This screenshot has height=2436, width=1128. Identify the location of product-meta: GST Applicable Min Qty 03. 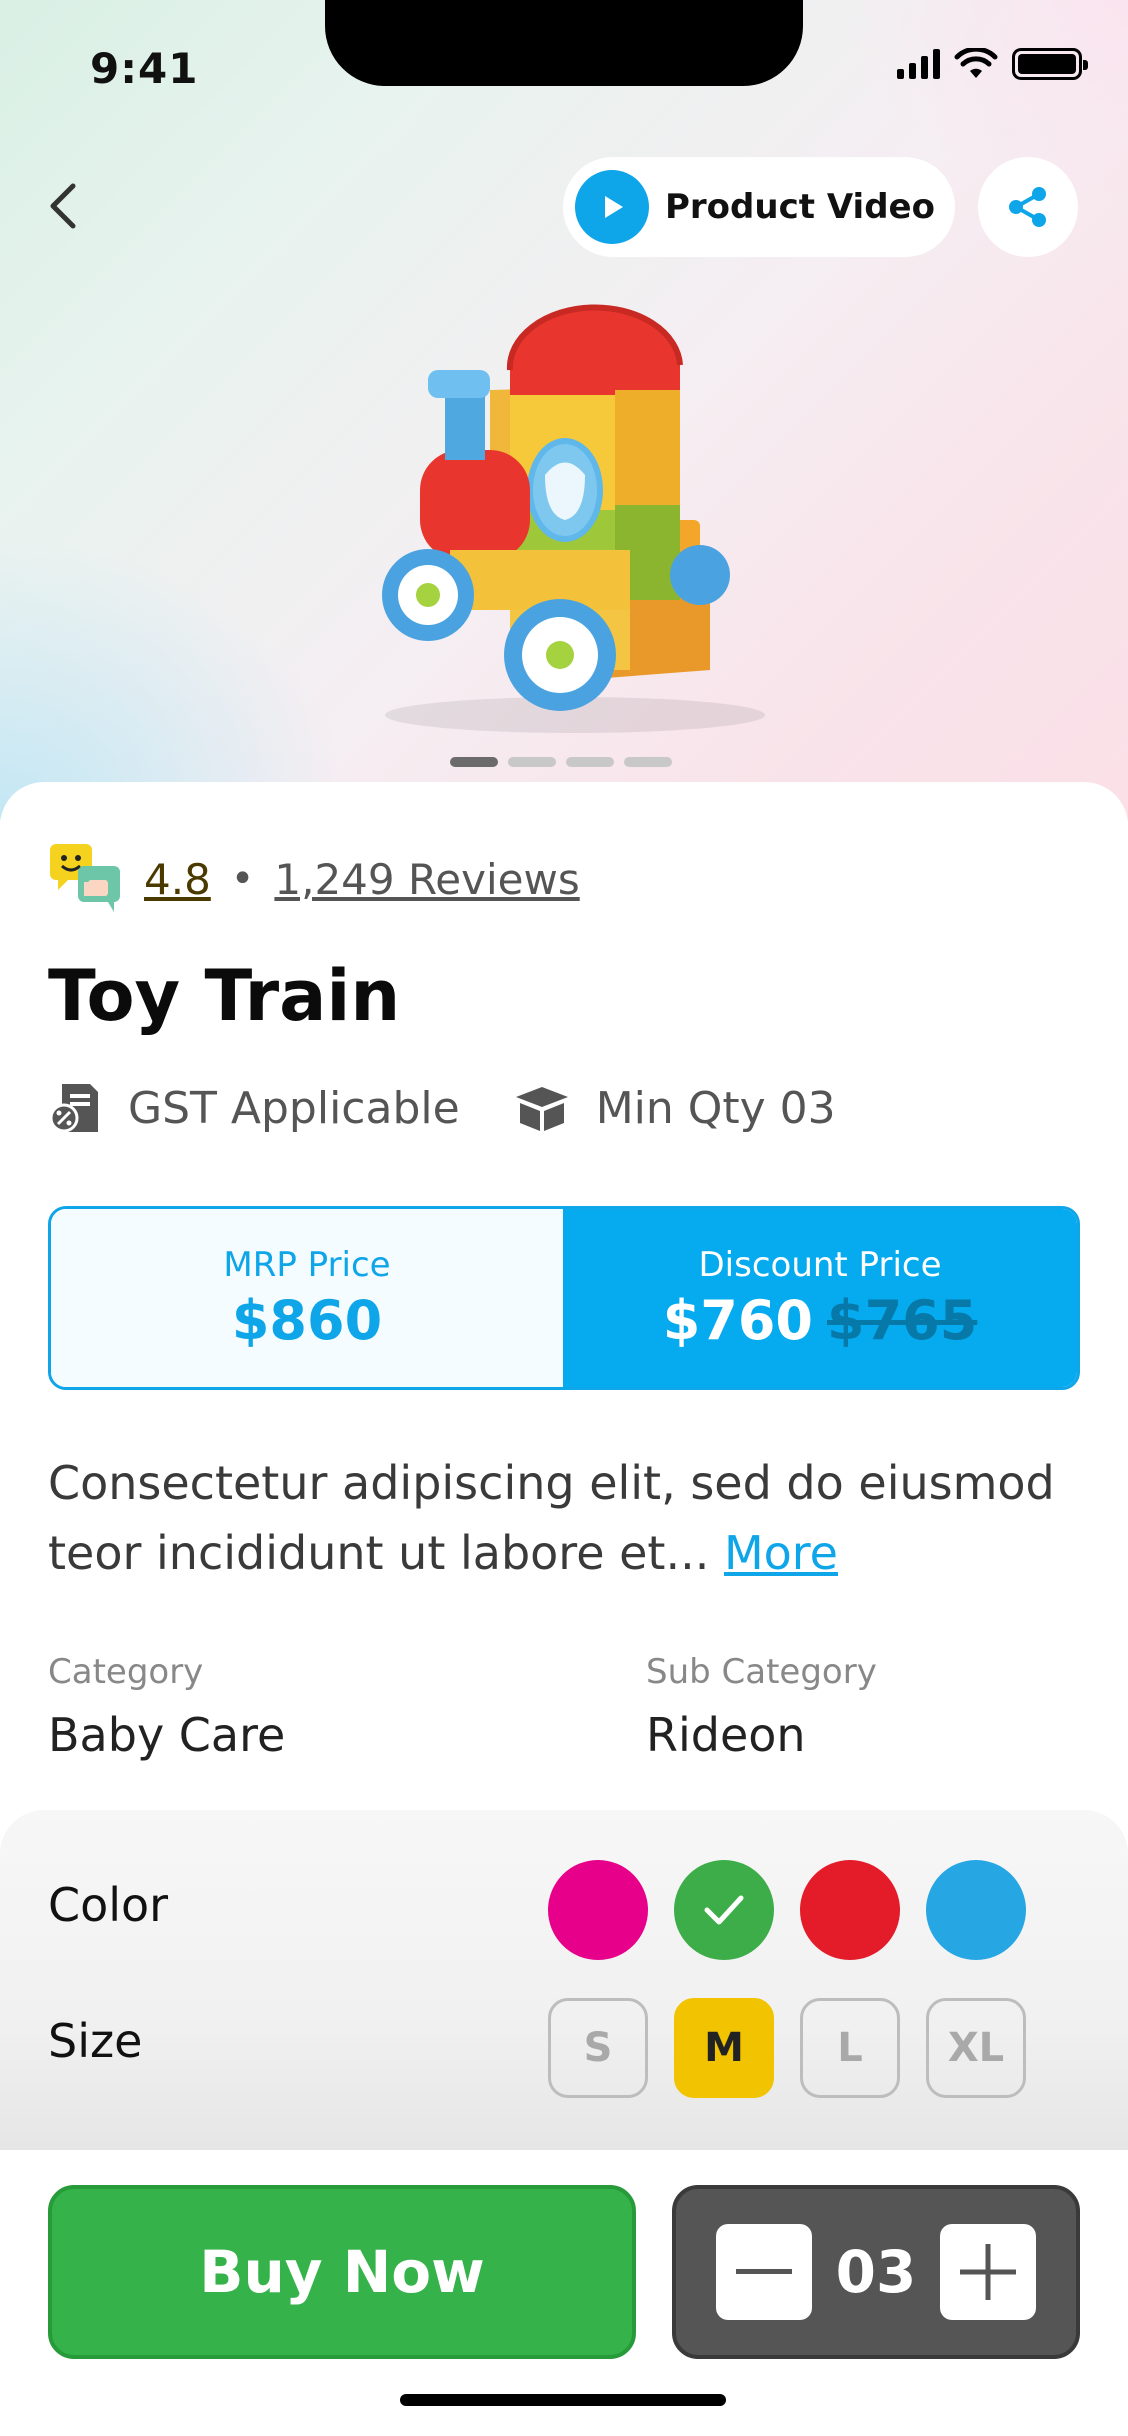
(442, 1108).